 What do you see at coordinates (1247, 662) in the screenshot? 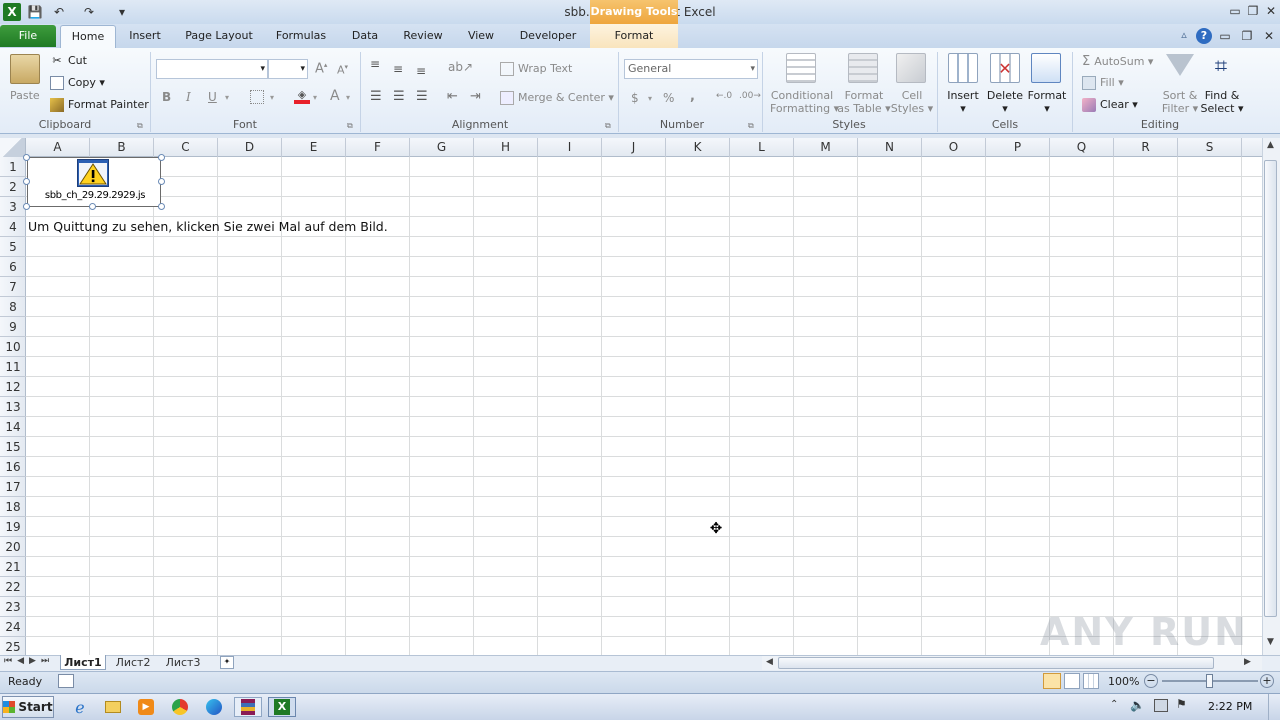
I see `scroll-right-arrow-icon: ▶` at bounding box center [1247, 662].